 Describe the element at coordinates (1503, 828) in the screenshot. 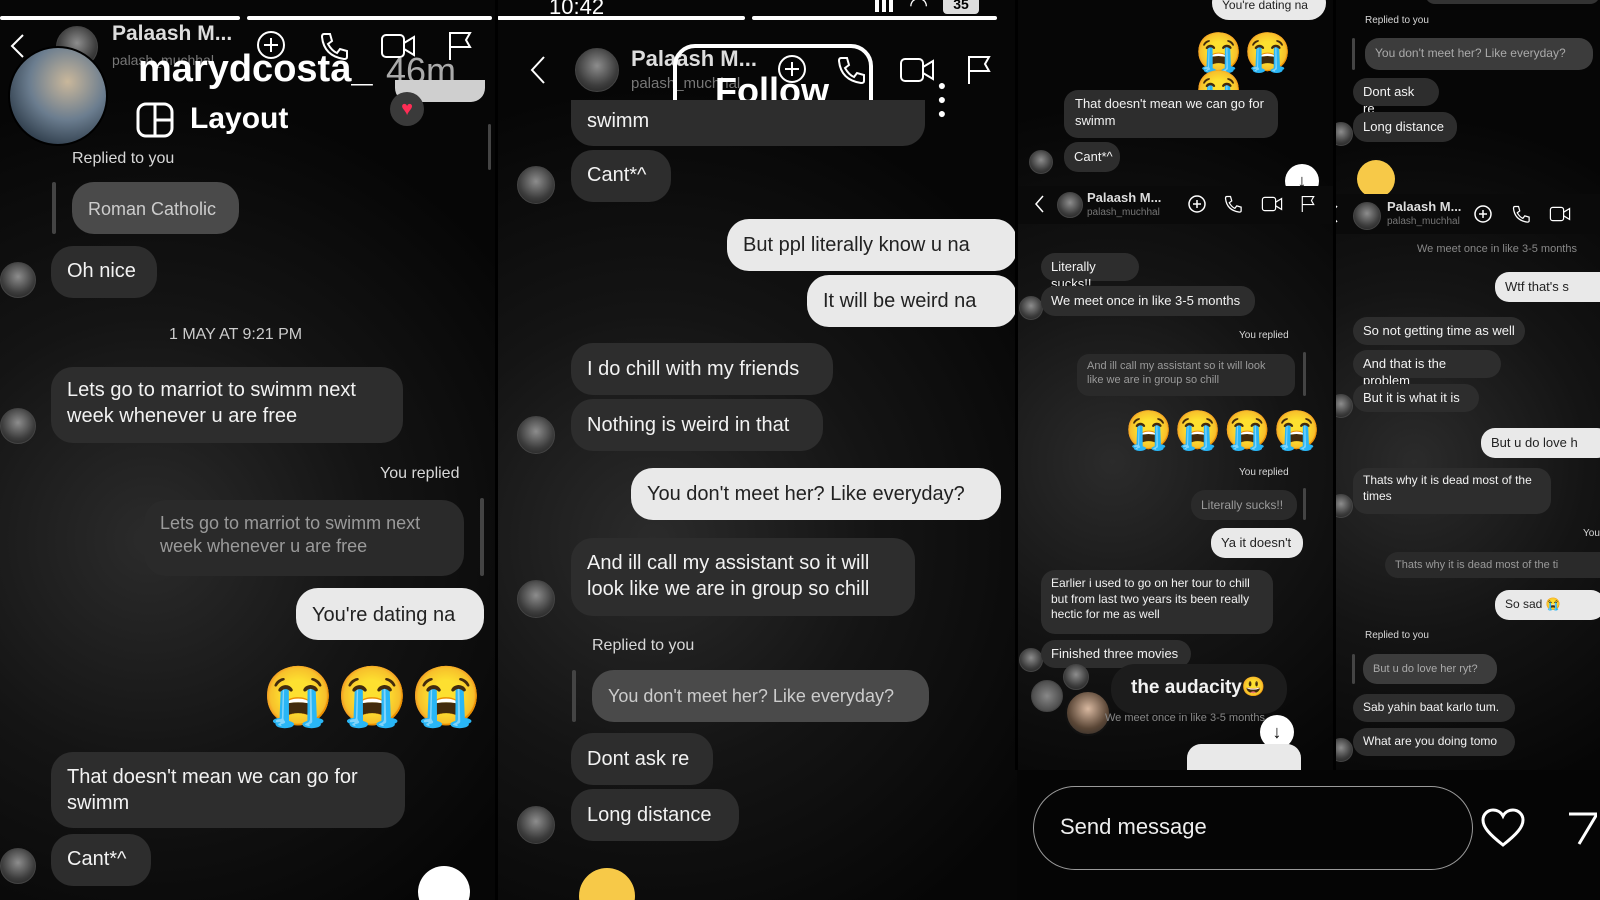

I see `heart-icon` at that location.